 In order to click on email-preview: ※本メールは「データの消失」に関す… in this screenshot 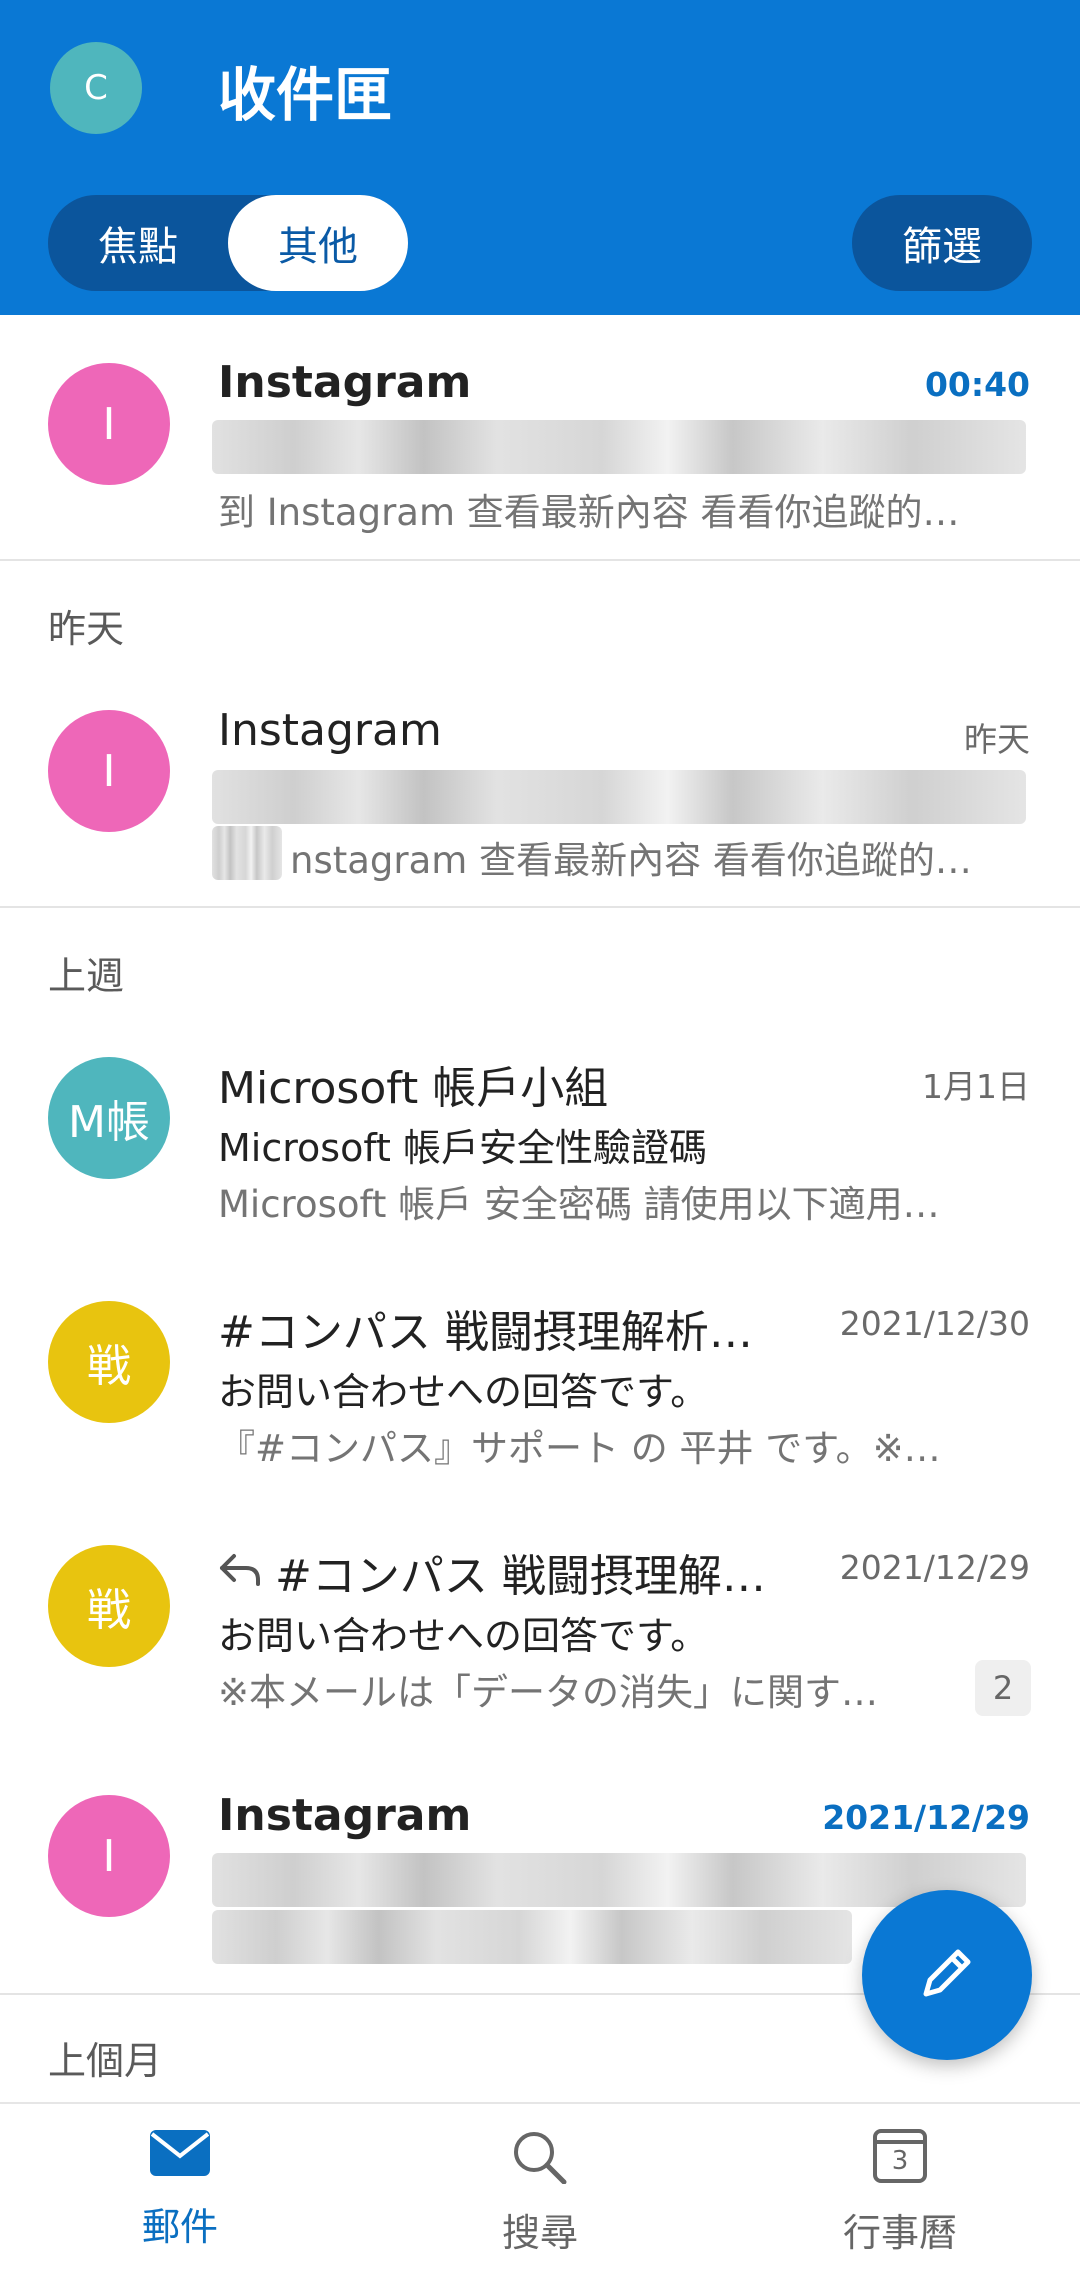, I will do `click(548, 1692)`.